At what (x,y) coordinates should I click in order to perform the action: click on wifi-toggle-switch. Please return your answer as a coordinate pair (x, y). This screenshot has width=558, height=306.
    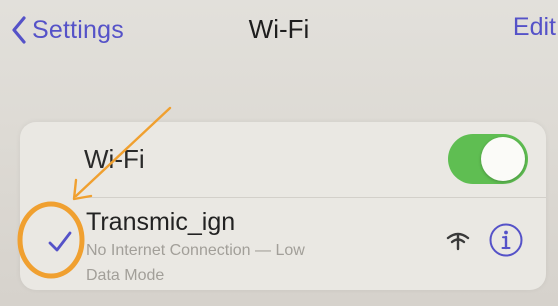
    Looking at the image, I should click on (488, 159).